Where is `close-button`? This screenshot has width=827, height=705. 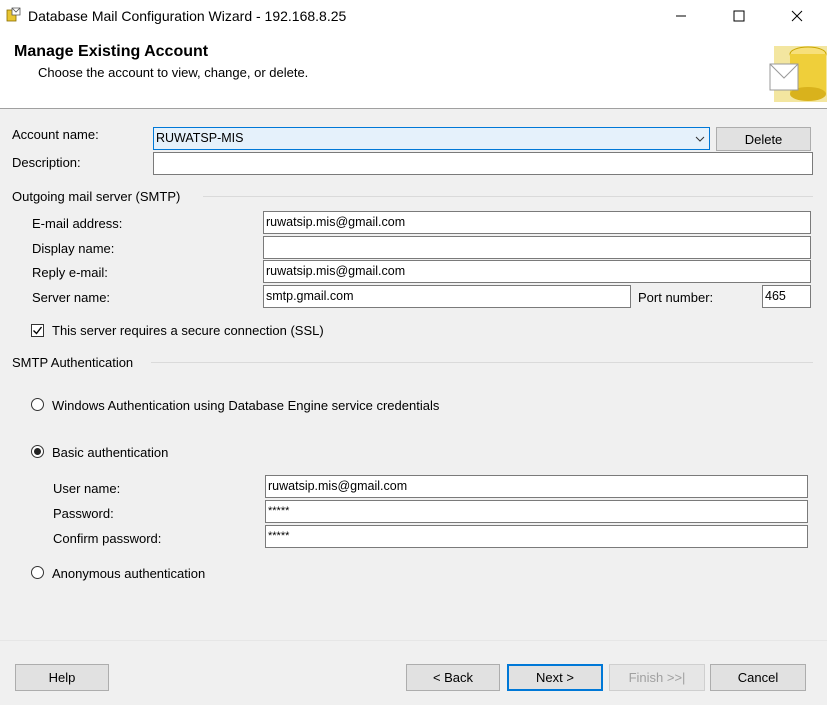 close-button is located at coordinates (797, 16).